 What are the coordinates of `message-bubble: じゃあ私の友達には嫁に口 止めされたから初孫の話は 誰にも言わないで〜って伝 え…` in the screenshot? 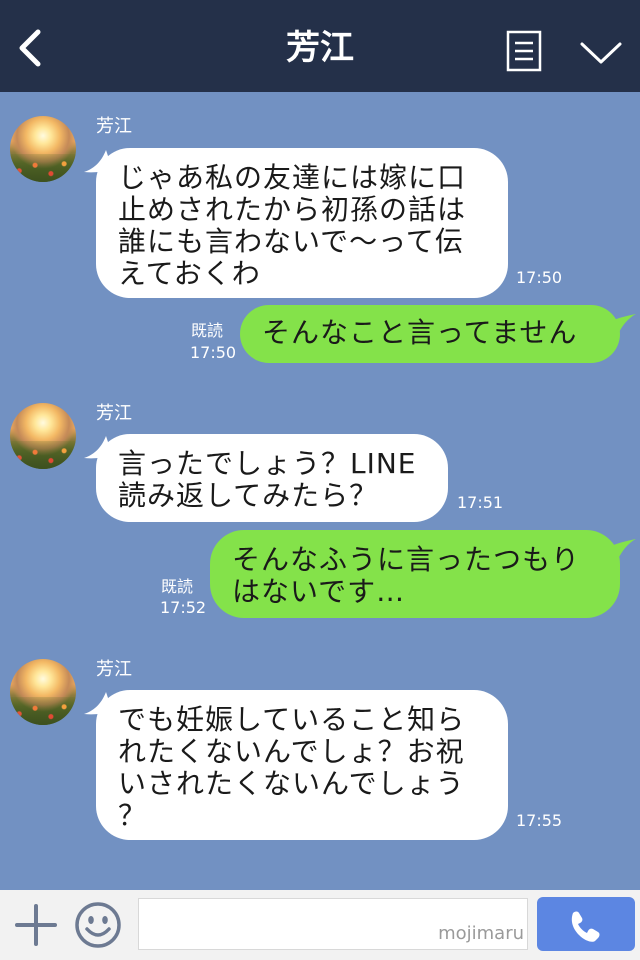 It's located at (302, 223).